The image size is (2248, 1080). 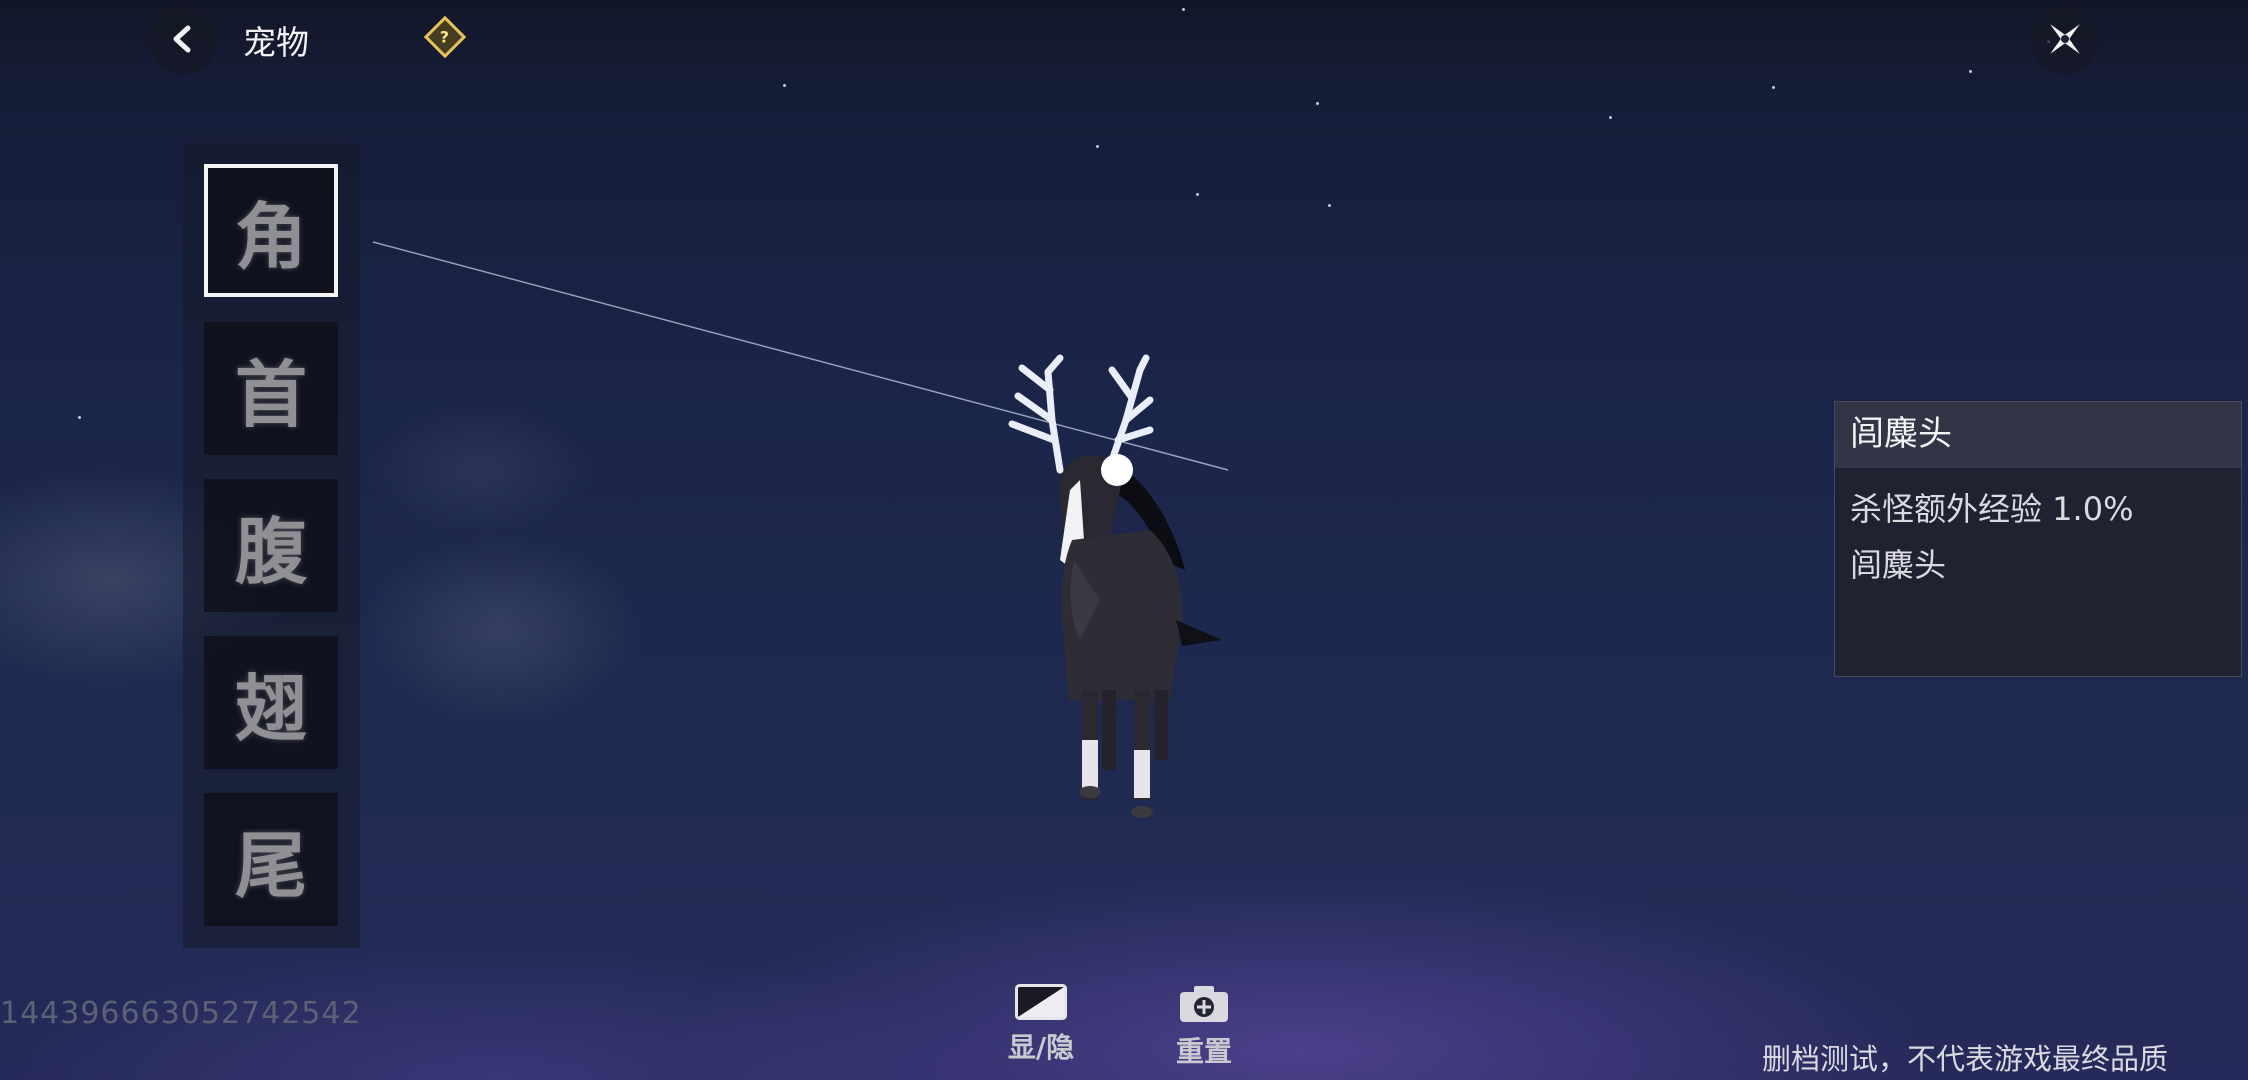 I want to click on part-info-panel: 闾麋头 杀怪额外经验 1.0% 闾麋头, so click(x=2038, y=539).